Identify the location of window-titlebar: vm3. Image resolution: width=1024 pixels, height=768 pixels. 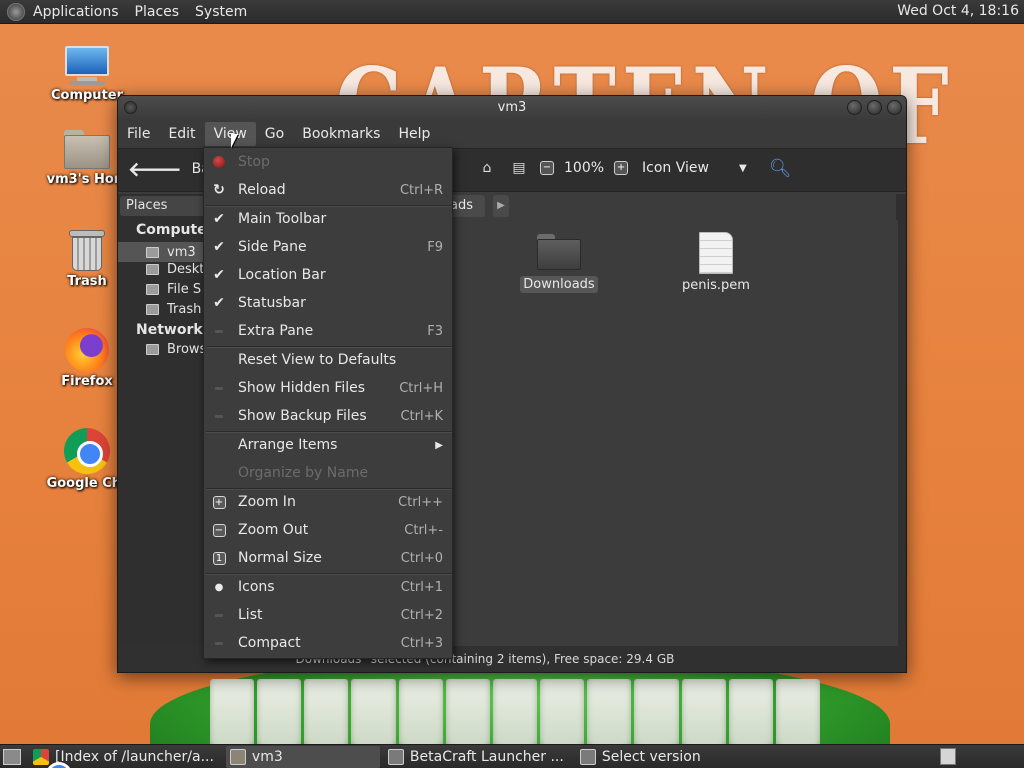
(512, 108).